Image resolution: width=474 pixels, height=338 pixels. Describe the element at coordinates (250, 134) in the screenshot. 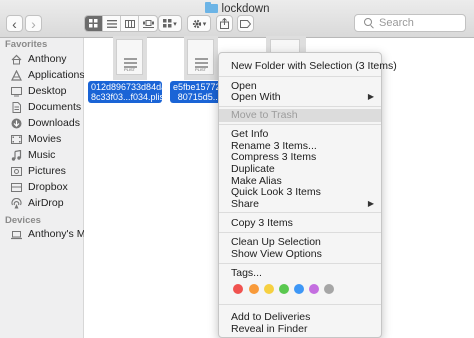

I see `menu-item-label: Get Info` at that location.